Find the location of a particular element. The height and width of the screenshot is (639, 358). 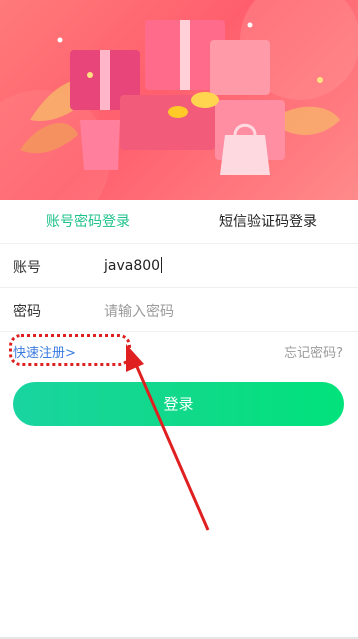

account-input-value: java800 is located at coordinates (132, 266).